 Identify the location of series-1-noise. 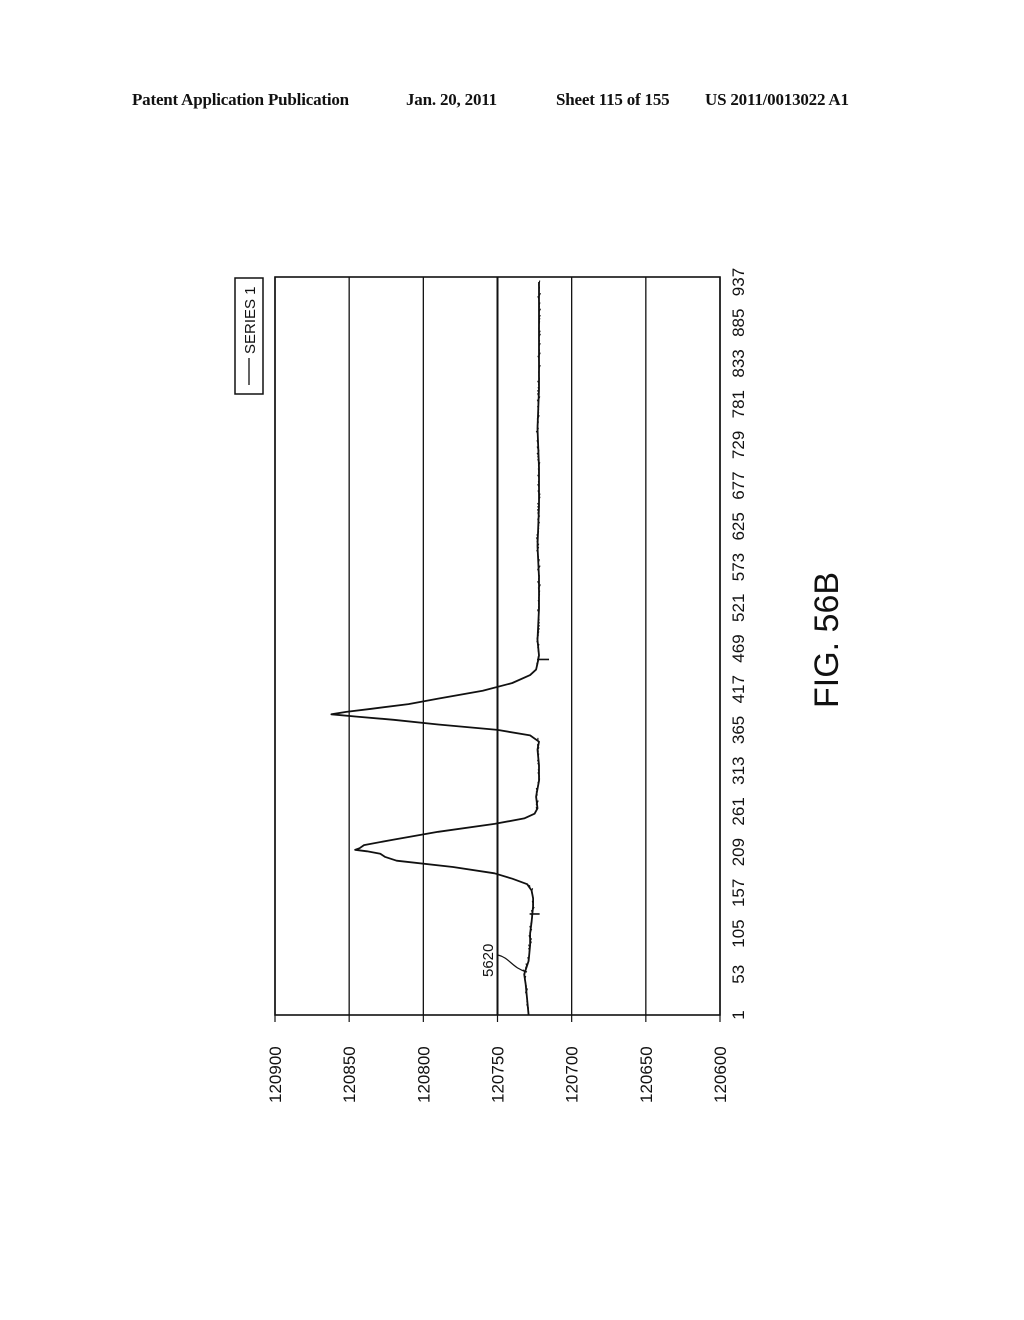
(536, 647).